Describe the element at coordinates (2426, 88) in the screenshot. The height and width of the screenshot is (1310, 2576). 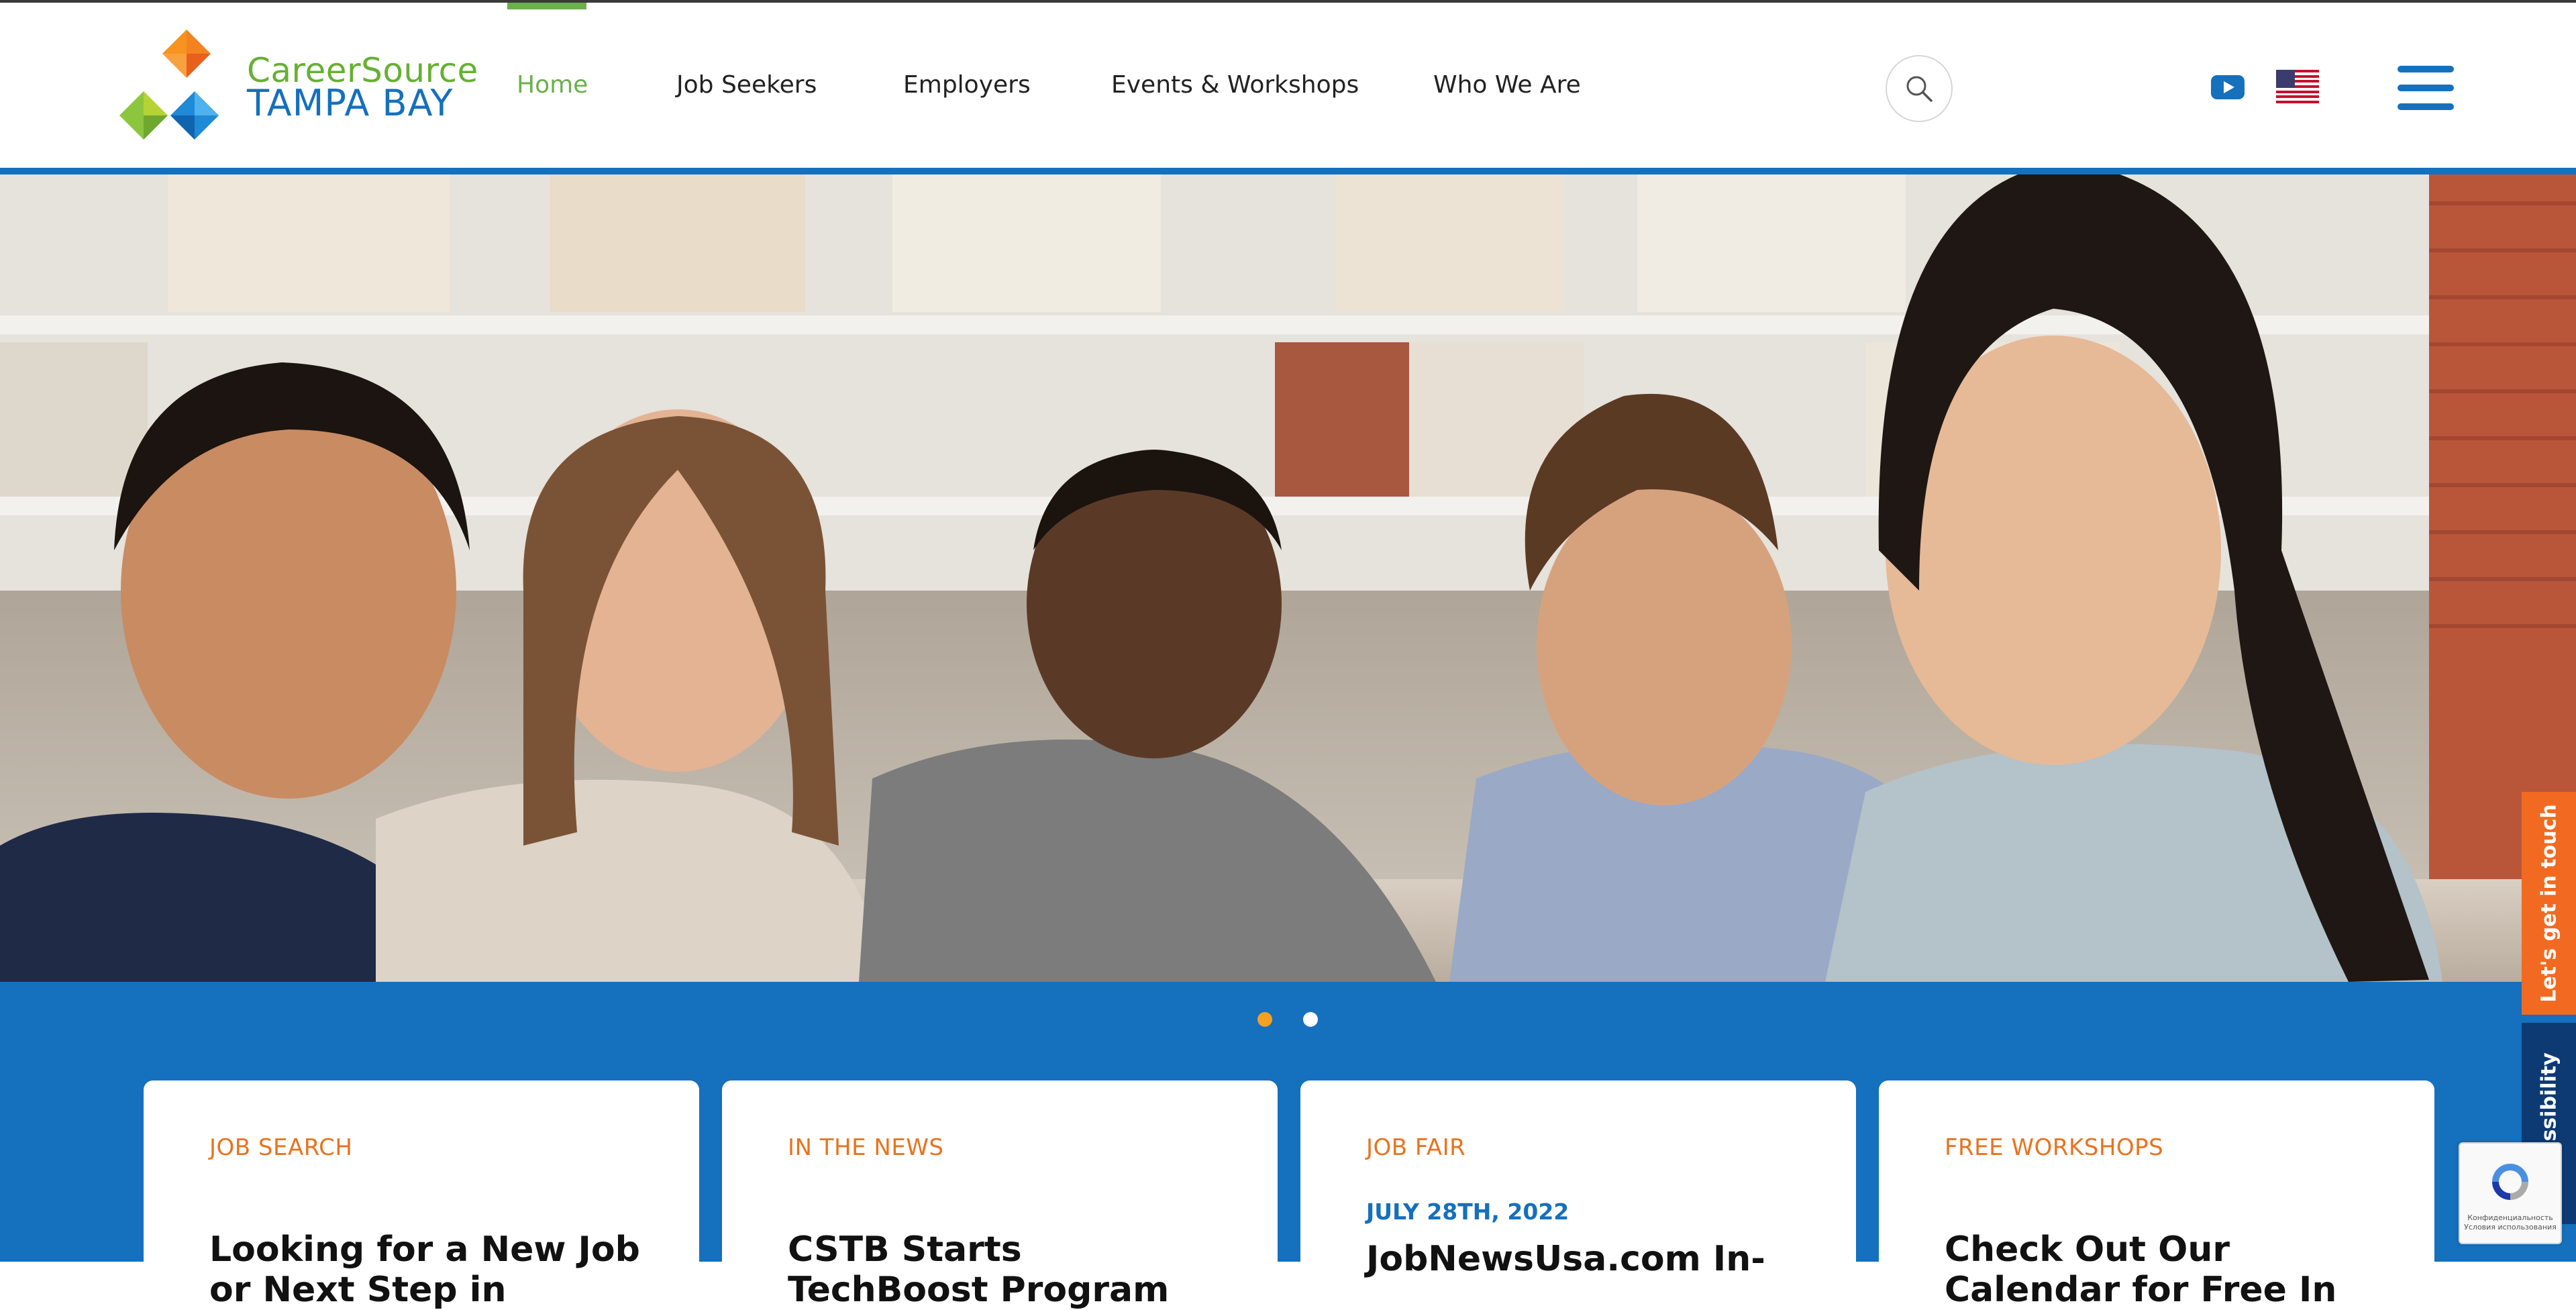
I see `hamburger-menu-icon` at that location.